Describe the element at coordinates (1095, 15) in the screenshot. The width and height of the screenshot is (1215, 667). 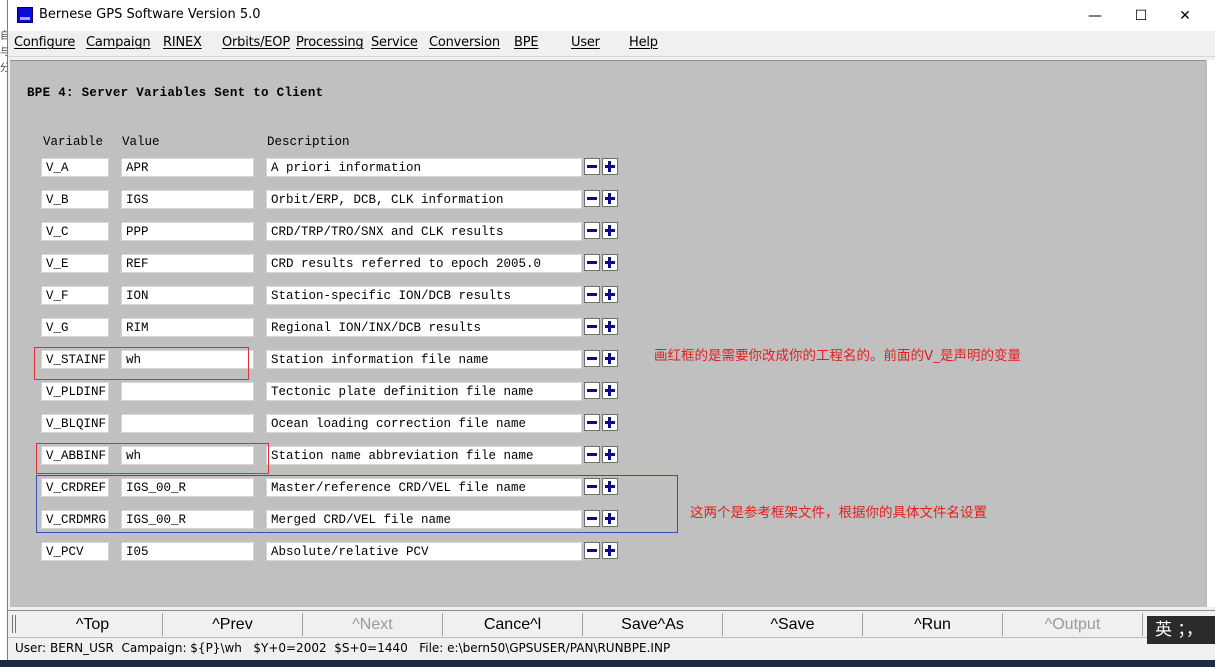
I see `minimize-button: —` at that location.